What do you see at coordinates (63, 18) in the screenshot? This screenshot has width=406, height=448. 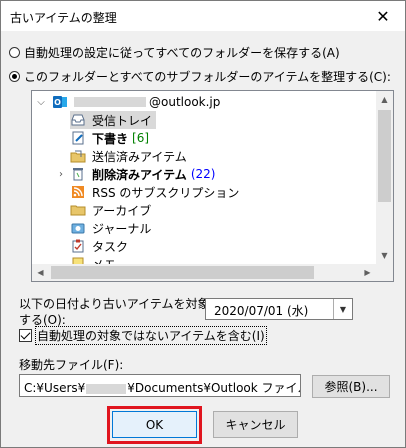 I see `dialog-title: 古いアイテムの整理` at bounding box center [63, 18].